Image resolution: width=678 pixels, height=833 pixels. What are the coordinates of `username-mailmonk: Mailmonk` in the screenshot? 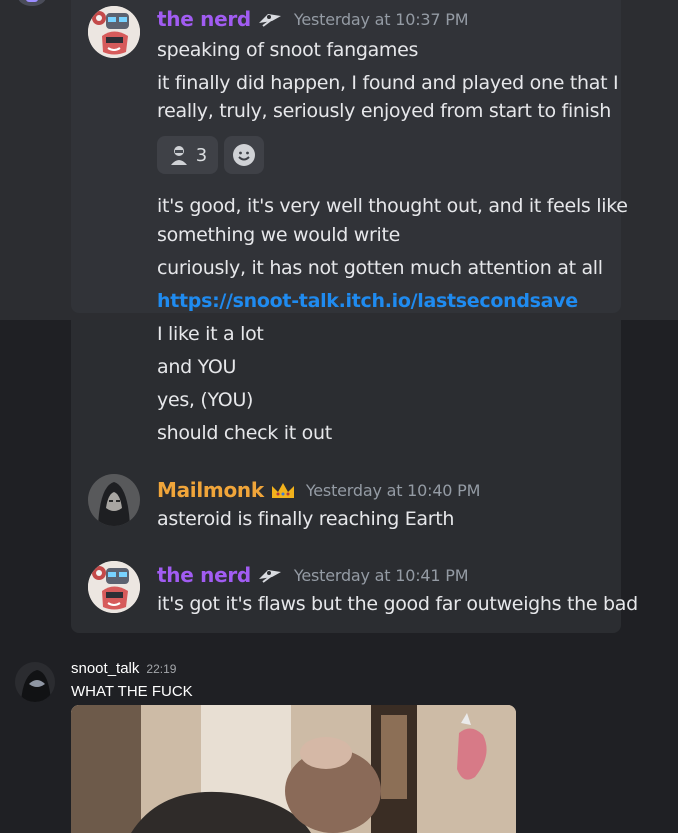 It's located at (210, 490).